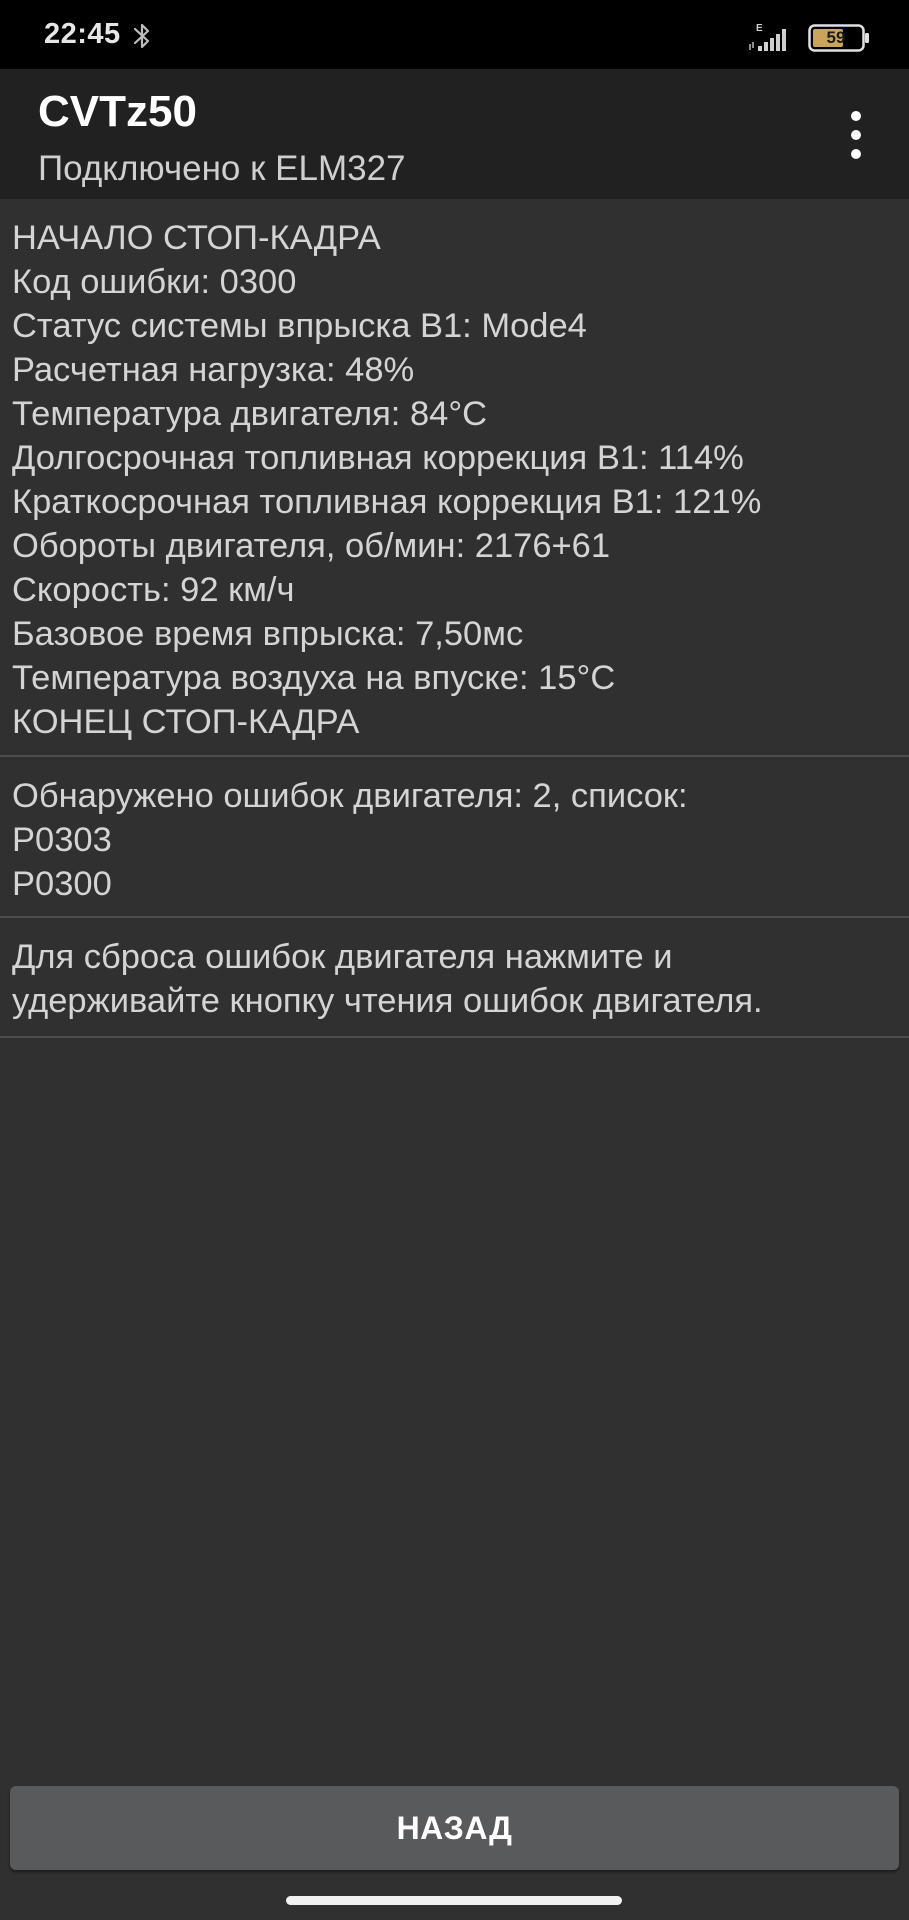 The image size is (909, 1920). I want to click on base-injection-time: Базовое время впрыска: 7,50мс, so click(268, 634).